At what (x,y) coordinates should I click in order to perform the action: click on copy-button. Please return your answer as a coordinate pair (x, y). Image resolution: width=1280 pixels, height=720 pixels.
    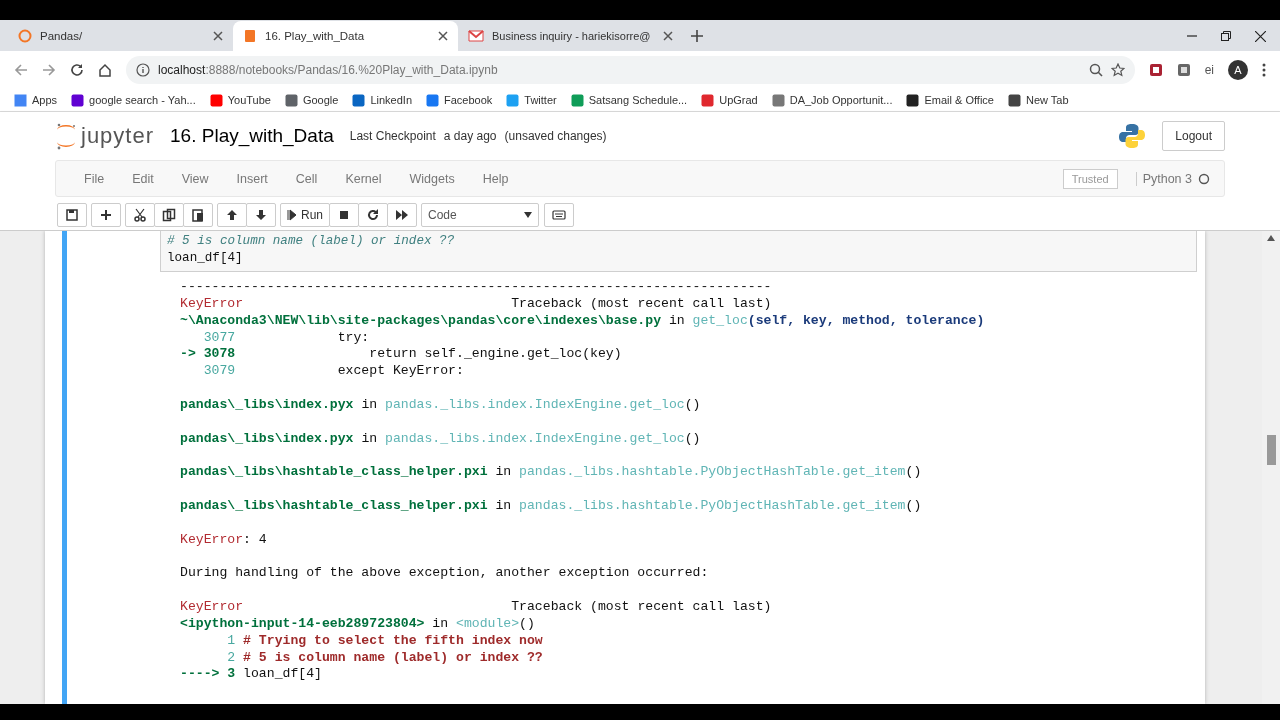
    Looking at the image, I should click on (169, 215).